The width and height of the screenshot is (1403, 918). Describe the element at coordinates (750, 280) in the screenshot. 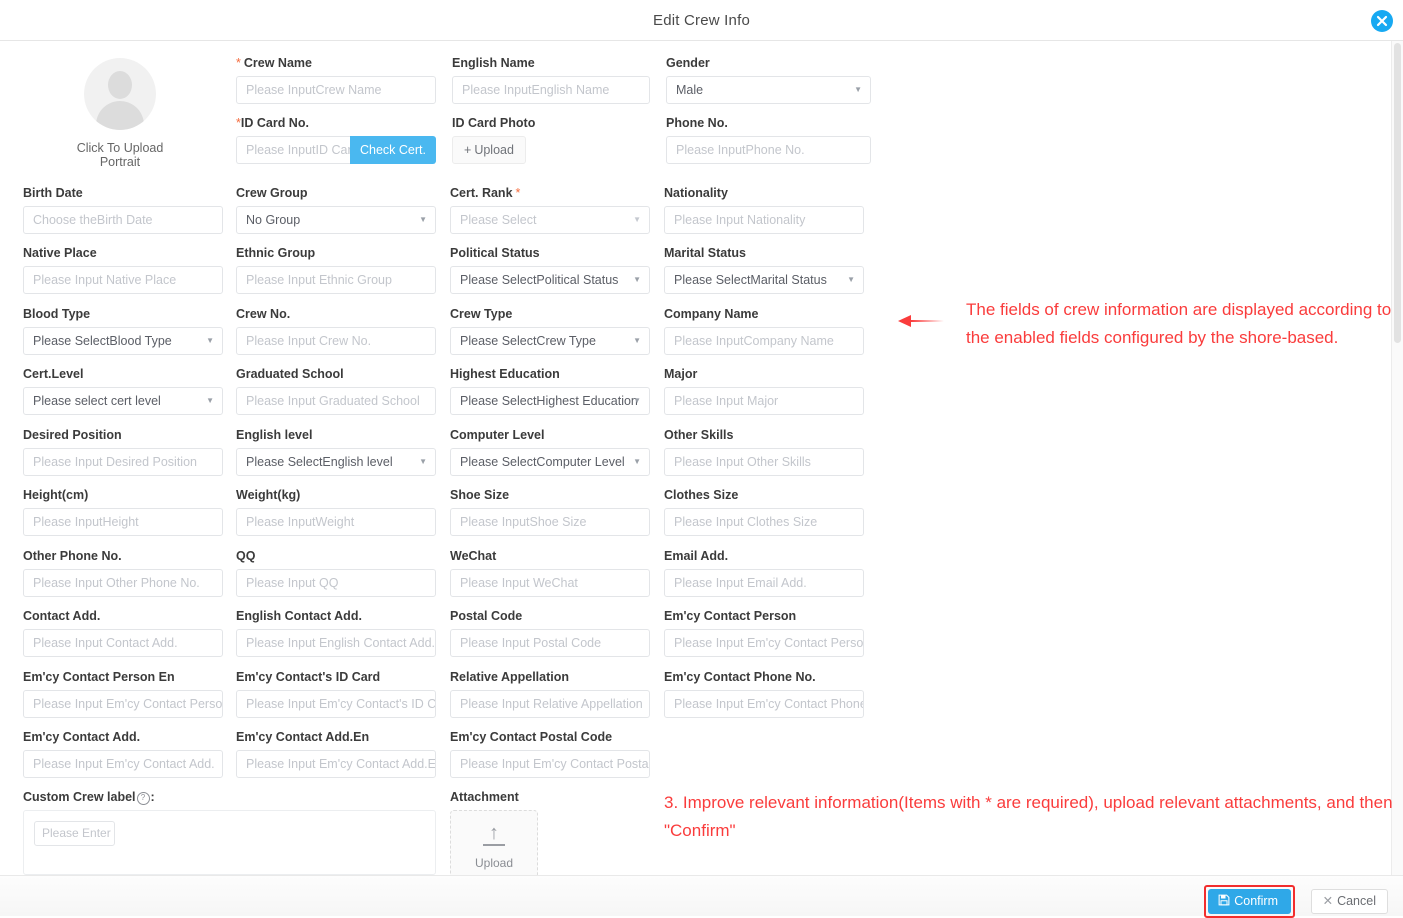

I see `marital-status-value: Please SelectMarital Status` at that location.